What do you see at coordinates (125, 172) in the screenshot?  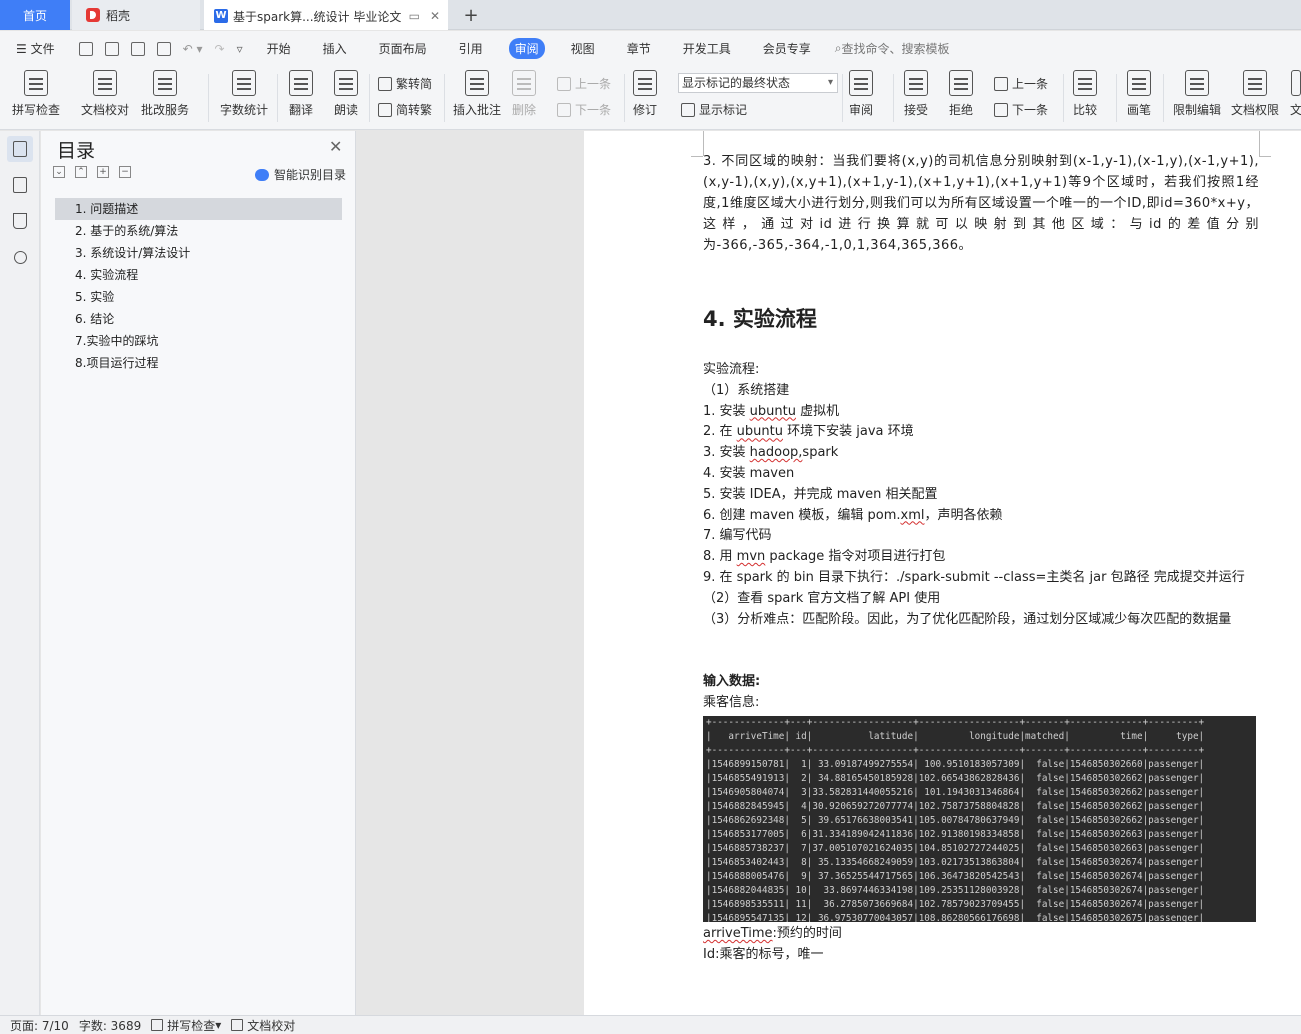 I see `minus-icon: −` at bounding box center [125, 172].